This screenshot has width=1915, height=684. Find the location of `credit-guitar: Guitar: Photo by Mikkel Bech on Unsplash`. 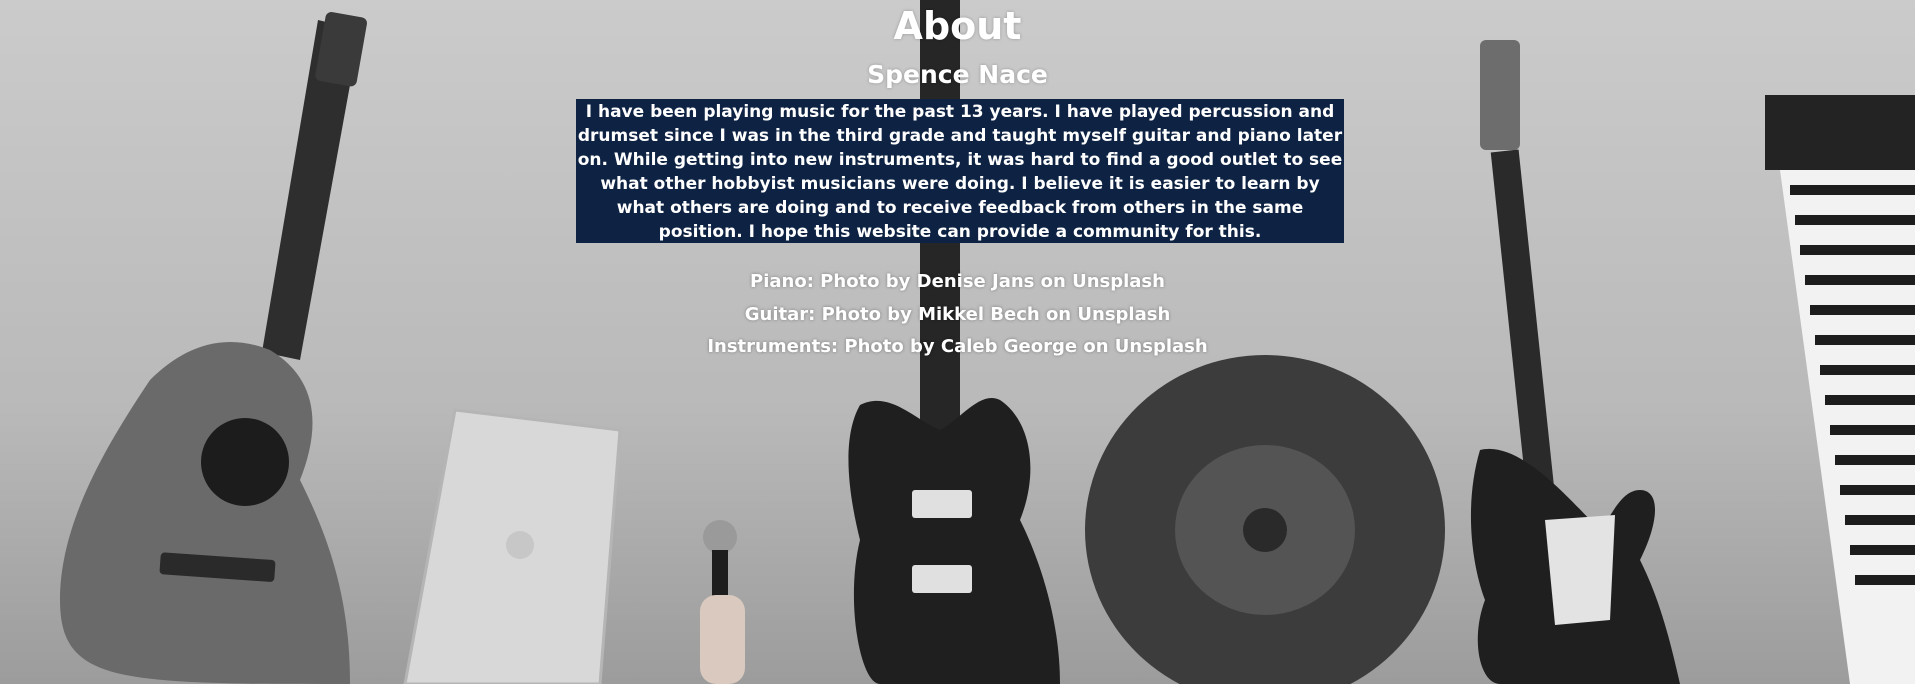

credit-guitar: Guitar: Photo by Mikkel Bech on Unsplash is located at coordinates (957, 314).